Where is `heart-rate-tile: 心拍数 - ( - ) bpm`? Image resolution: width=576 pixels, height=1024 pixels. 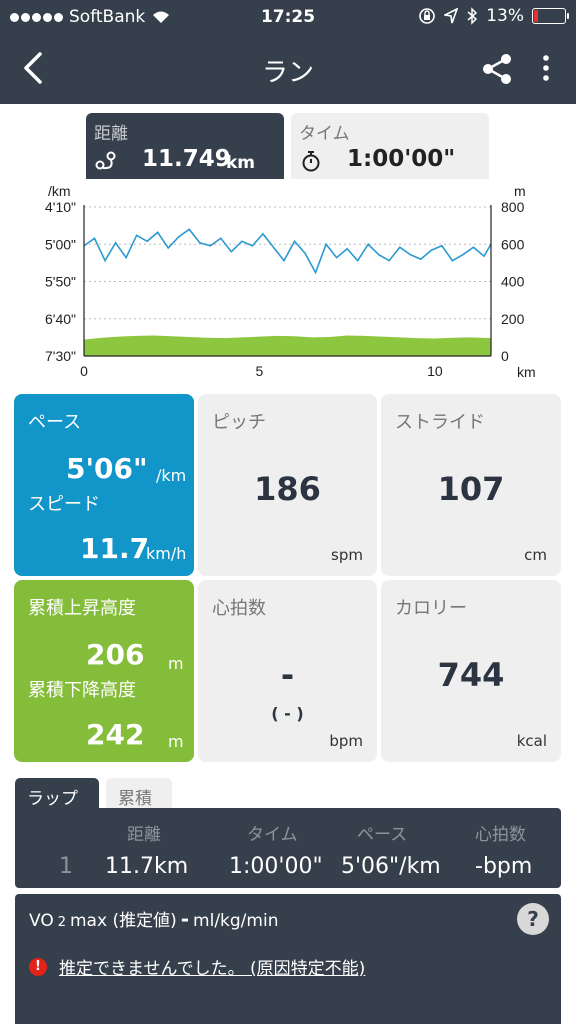
heart-rate-tile: 心拍数 - ( - ) bpm is located at coordinates (287, 671).